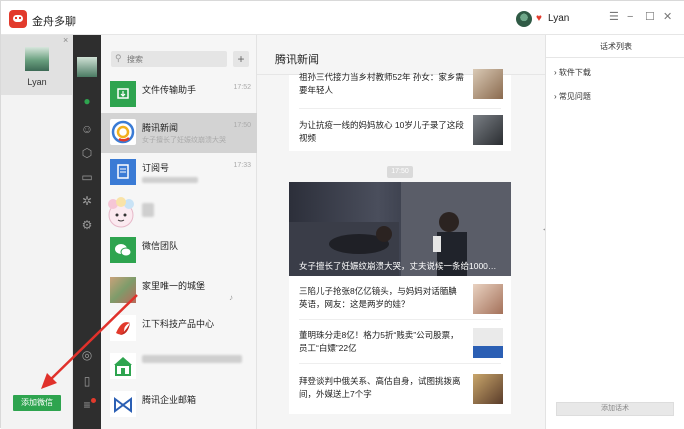 Image resolution: width=684 pixels, height=429 pixels. Describe the element at coordinates (160, 246) in the screenshot. I see `chat-name: 微信团队` at that location.